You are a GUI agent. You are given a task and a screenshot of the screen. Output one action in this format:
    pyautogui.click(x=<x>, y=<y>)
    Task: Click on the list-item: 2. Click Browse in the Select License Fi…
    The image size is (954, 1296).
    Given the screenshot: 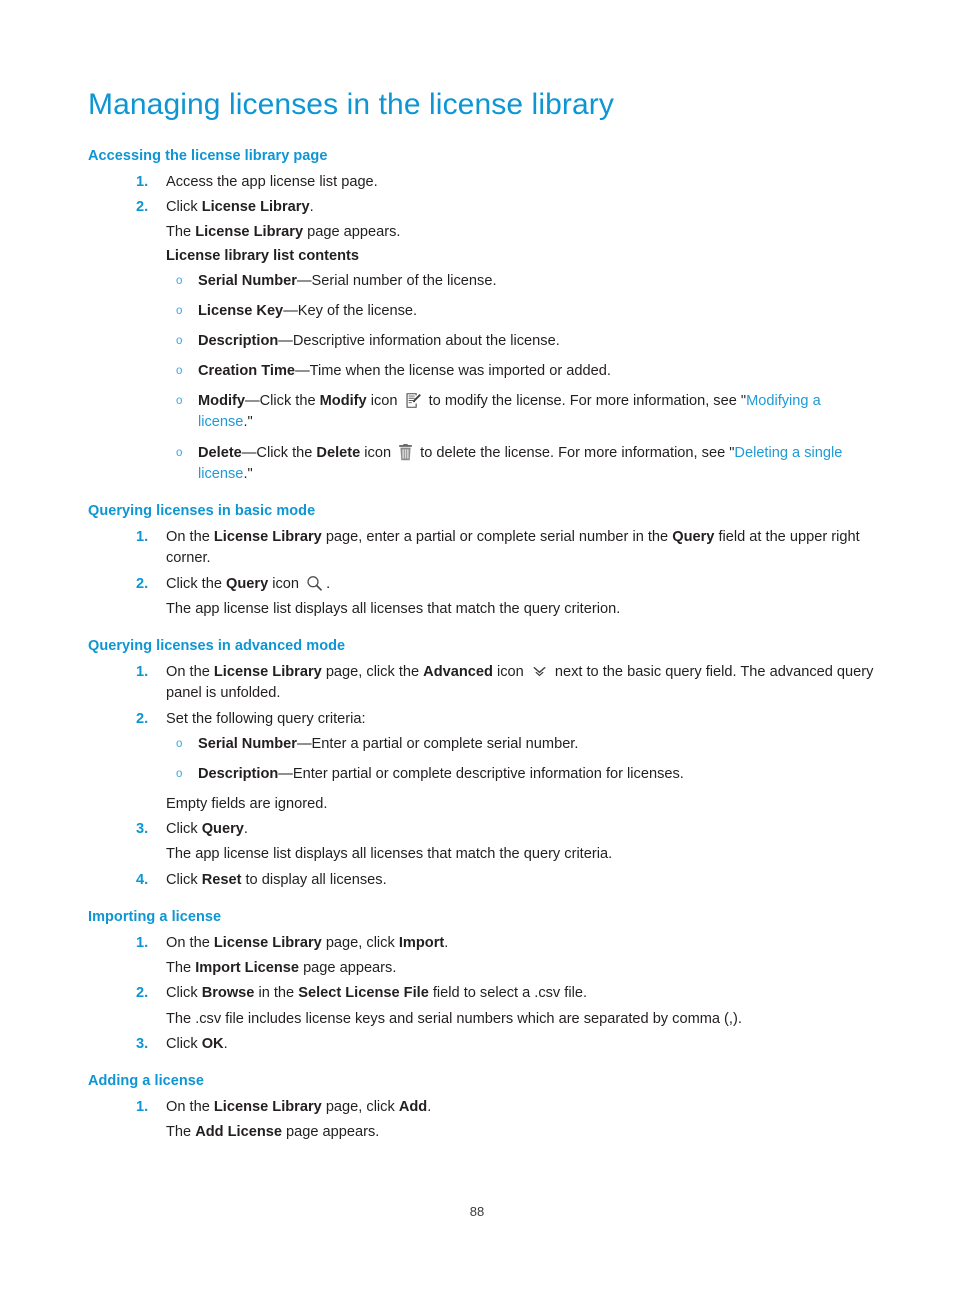 What is the action you would take?
    pyautogui.click(x=481, y=993)
    